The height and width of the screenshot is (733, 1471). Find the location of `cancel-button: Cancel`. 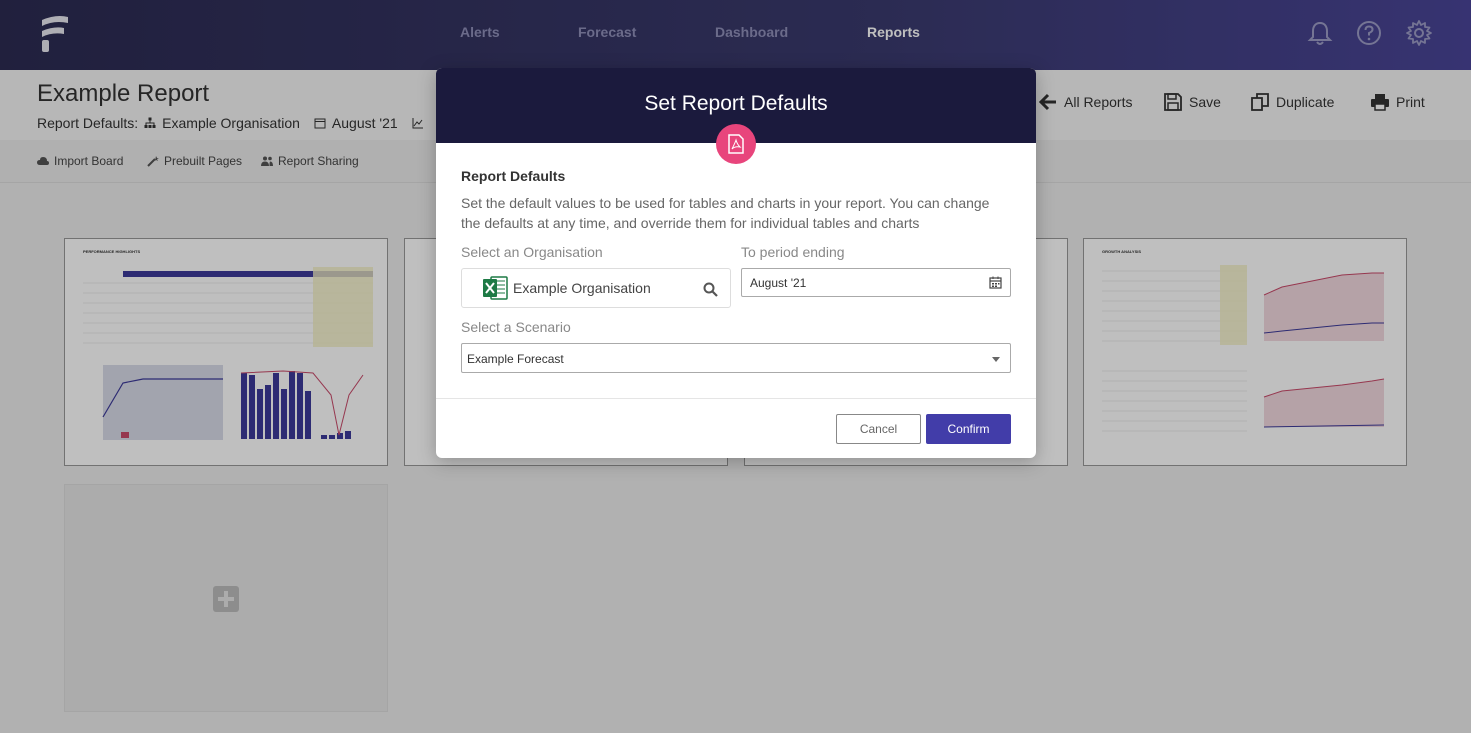

cancel-button: Cancel is located at coordinates (878, 429).